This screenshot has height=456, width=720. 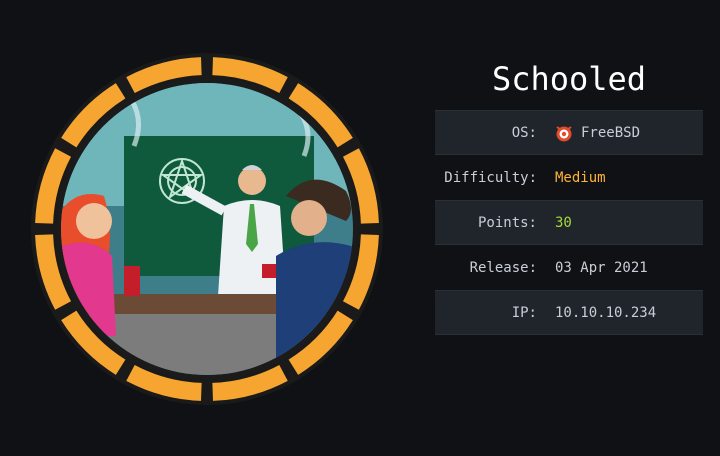 I want to click on freebsd-icon, so click(x=564, y=133).